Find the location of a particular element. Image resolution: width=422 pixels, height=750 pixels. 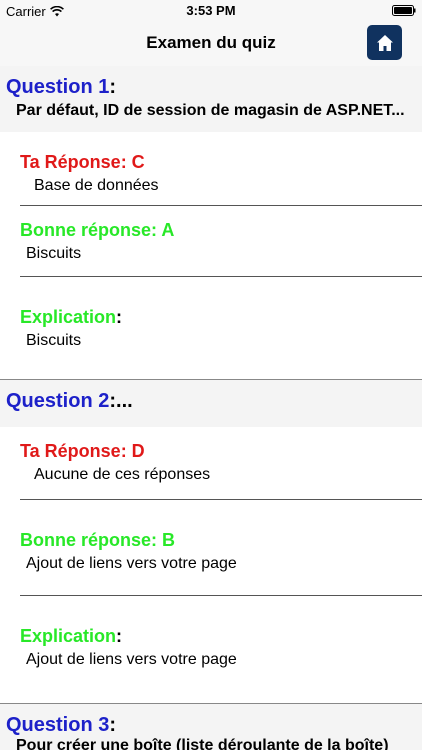

status-bar: Carrier 3:53 PM is located at coordinates (211, 11).